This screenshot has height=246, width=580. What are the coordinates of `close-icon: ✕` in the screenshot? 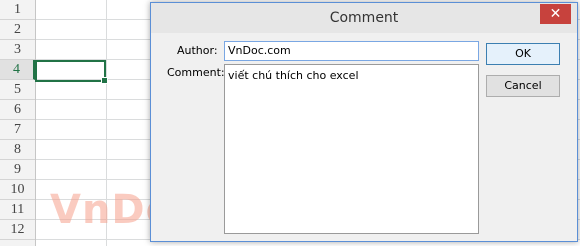 It's located at (555, 14).